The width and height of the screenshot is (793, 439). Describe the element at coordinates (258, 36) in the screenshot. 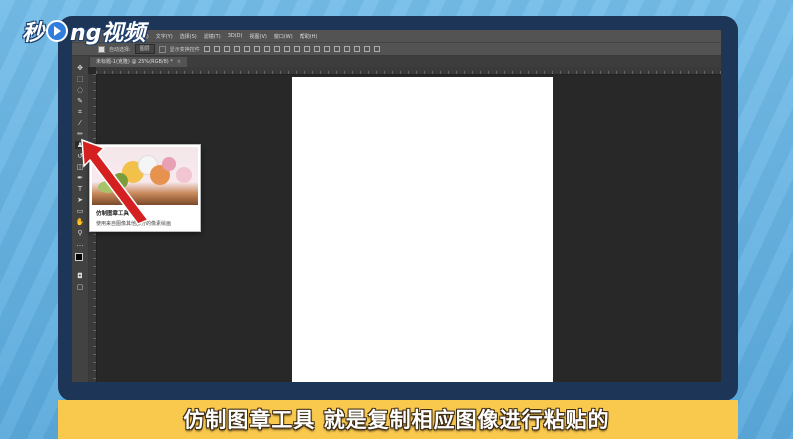

I see `menu-view: 视图(V)` at that location.